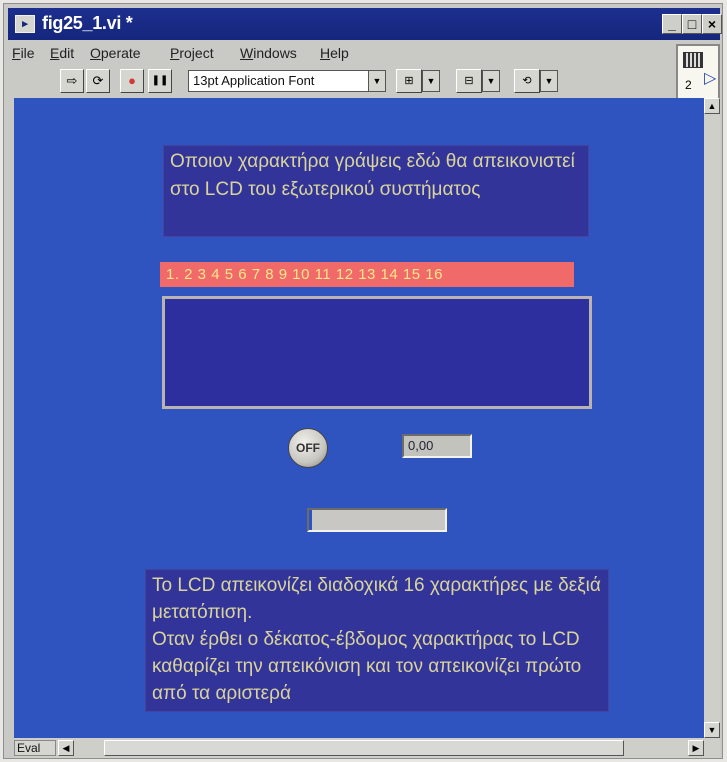 This screenshot has width=727, height=762. Describe the element at coordinates (710, 78) in the screenshot. I see `output-arrow-icon: ▷` at that location.